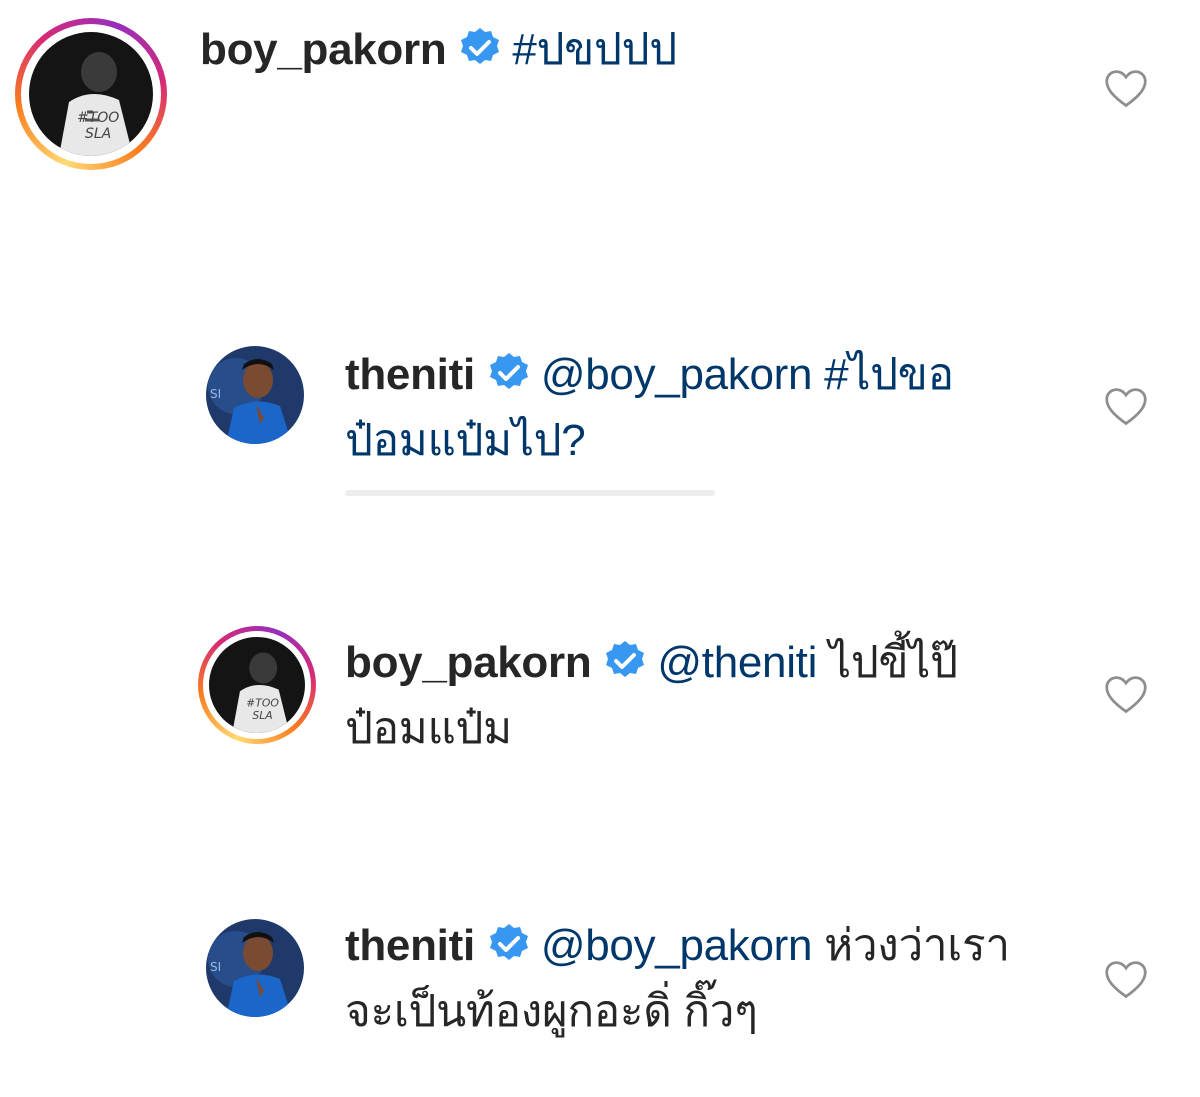  I want to click on comment-body-line2: ป๋อมแป๋ม, so click(428, 728).